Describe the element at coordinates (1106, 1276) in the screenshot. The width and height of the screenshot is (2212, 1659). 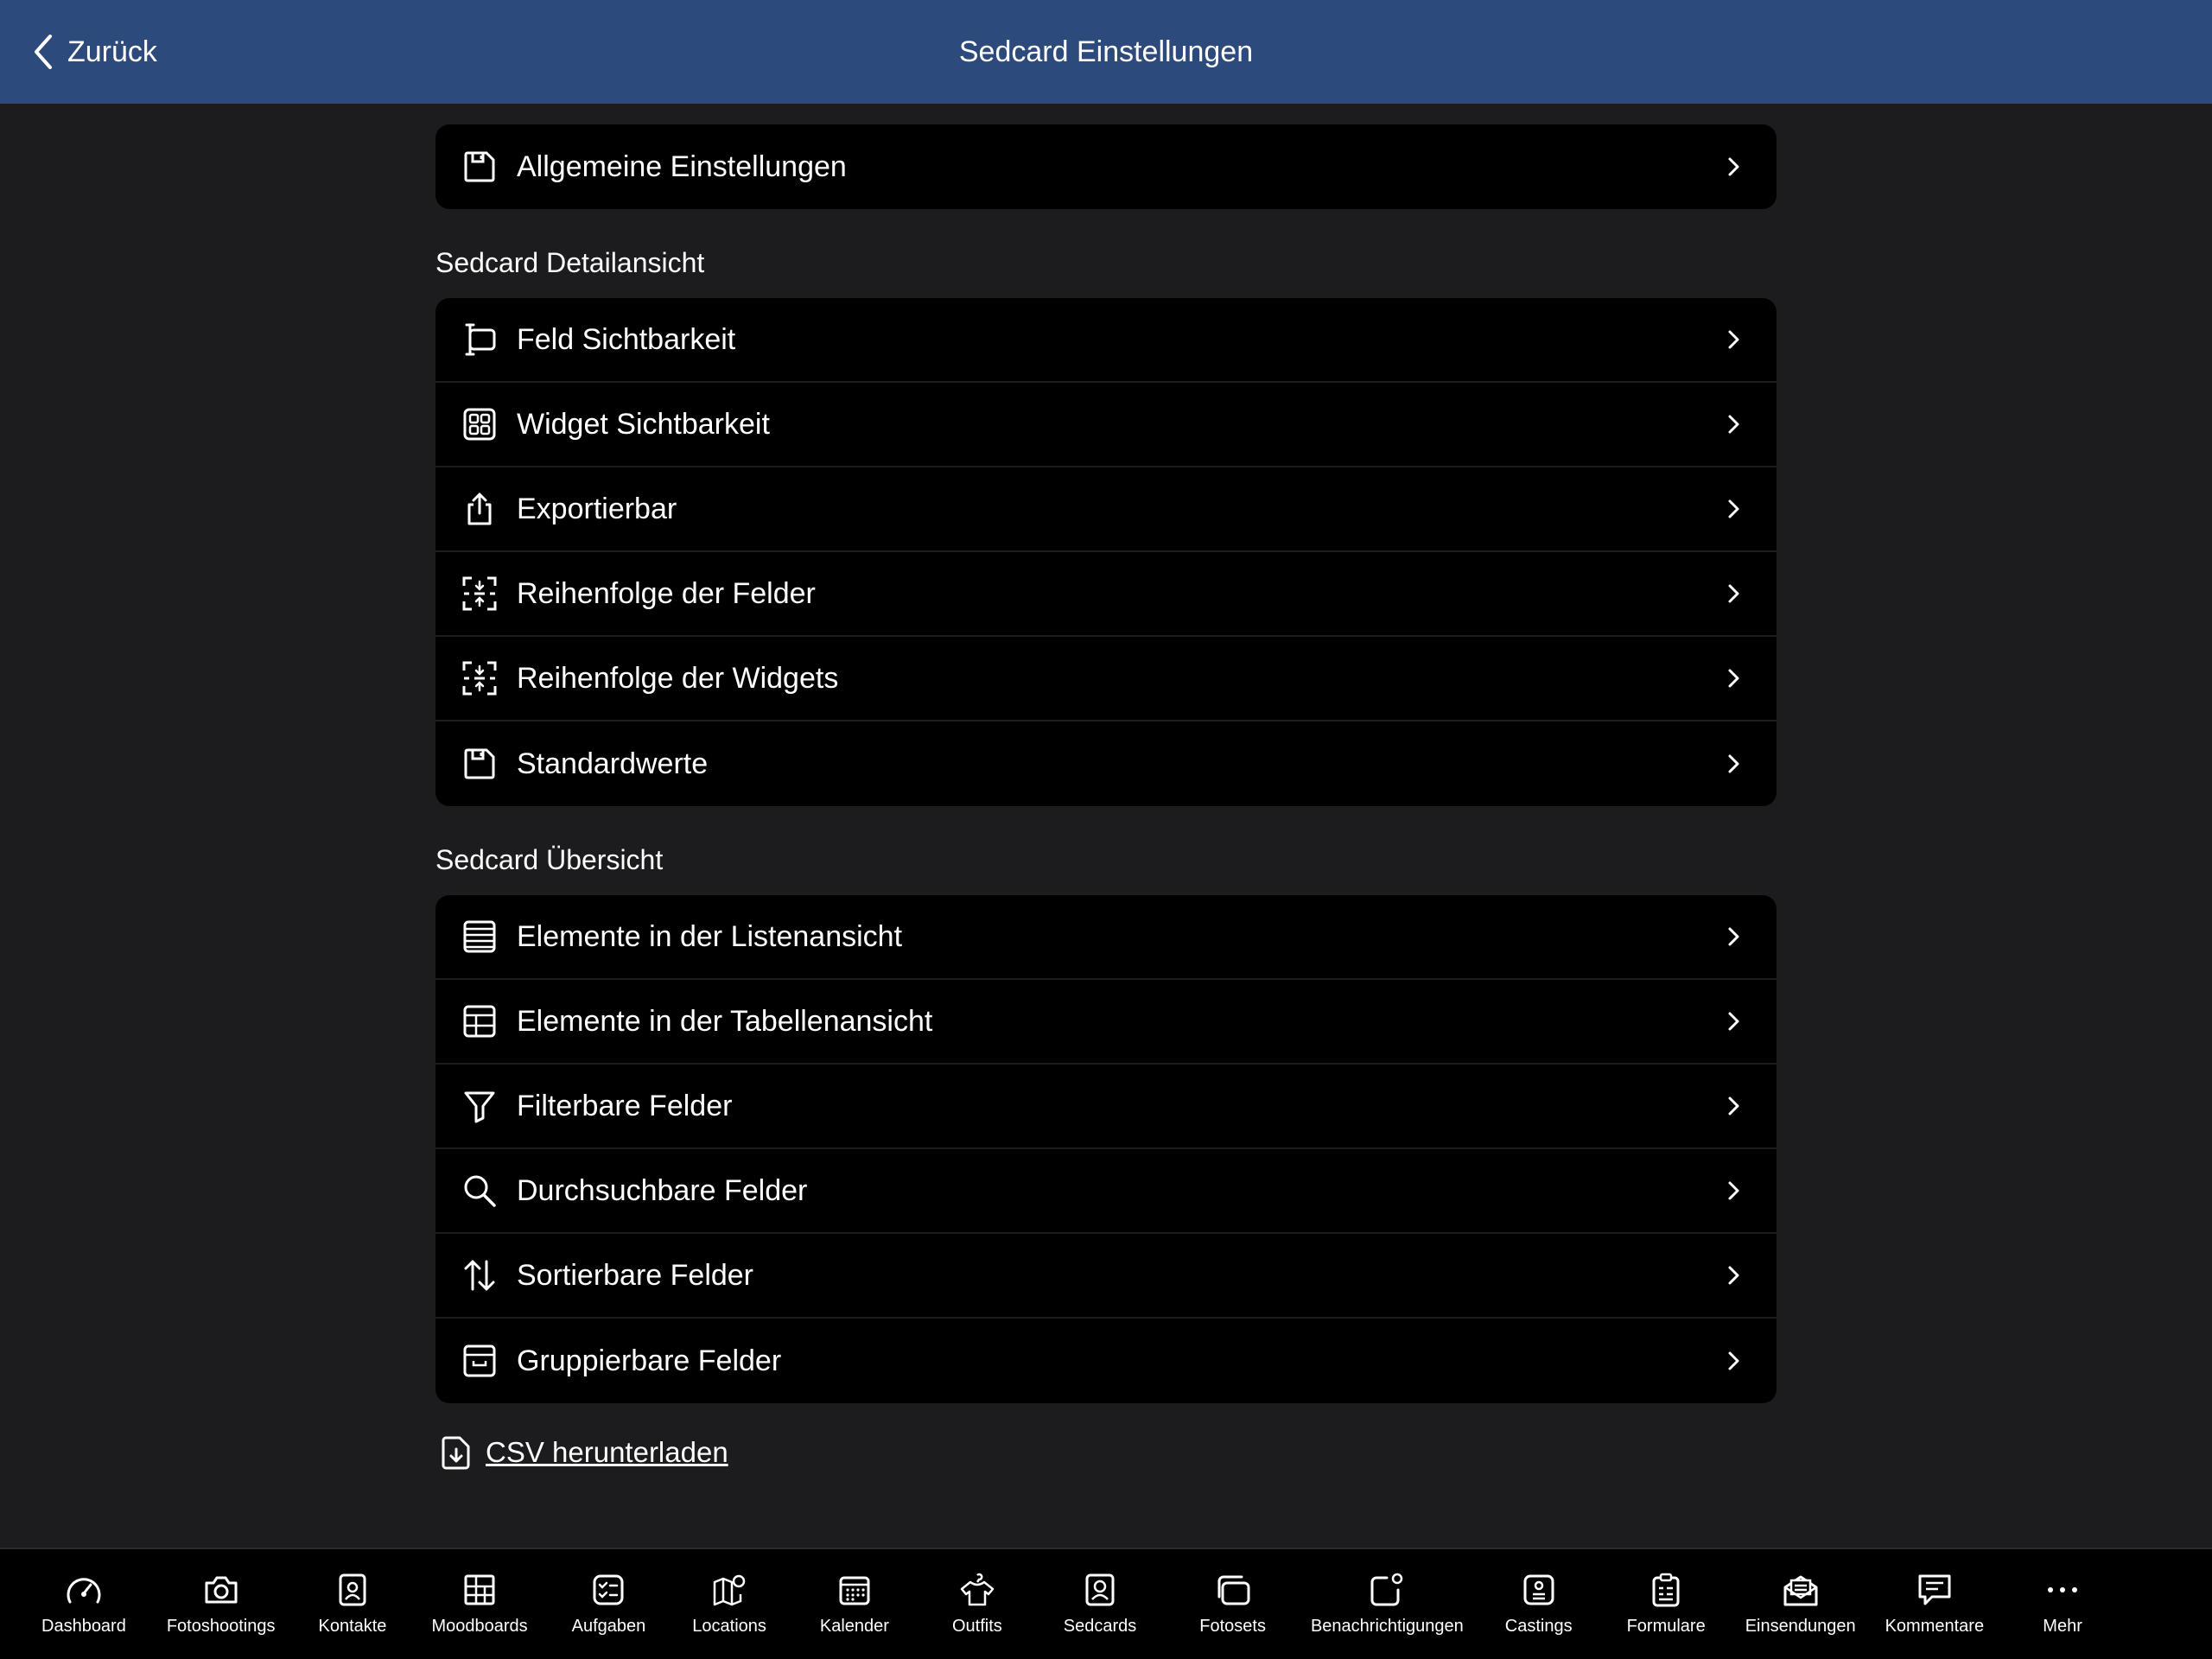
I see `row-sortierbare-felder: Sortierbare Felder` at that location.